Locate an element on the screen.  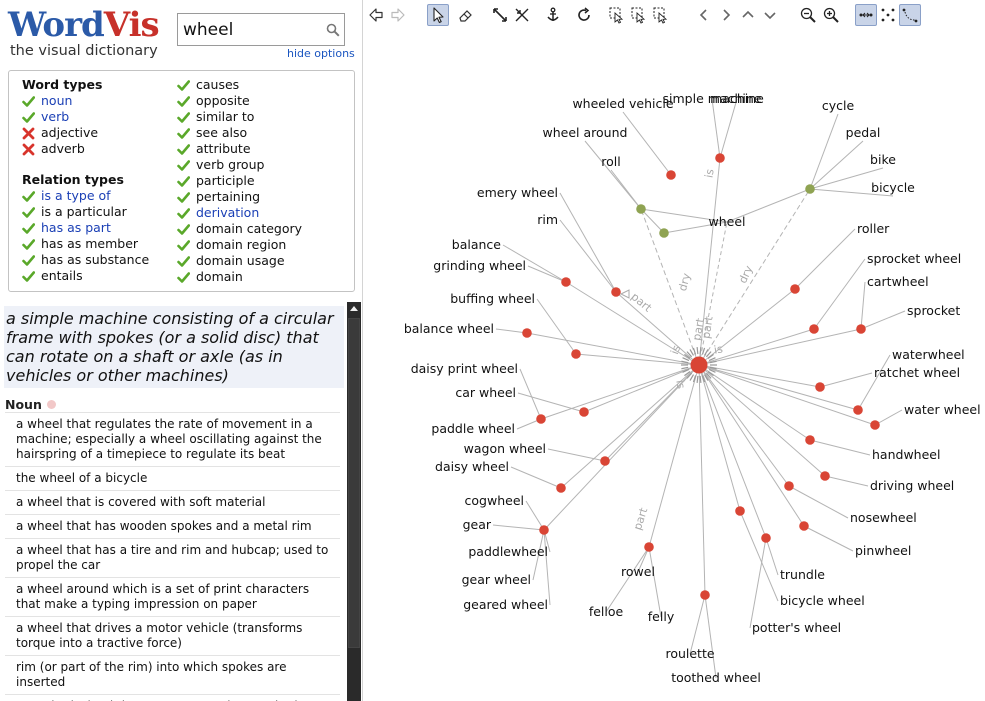
node-label-sprocket-wheel: sprocket wheel is located at coordinates (914, 258).